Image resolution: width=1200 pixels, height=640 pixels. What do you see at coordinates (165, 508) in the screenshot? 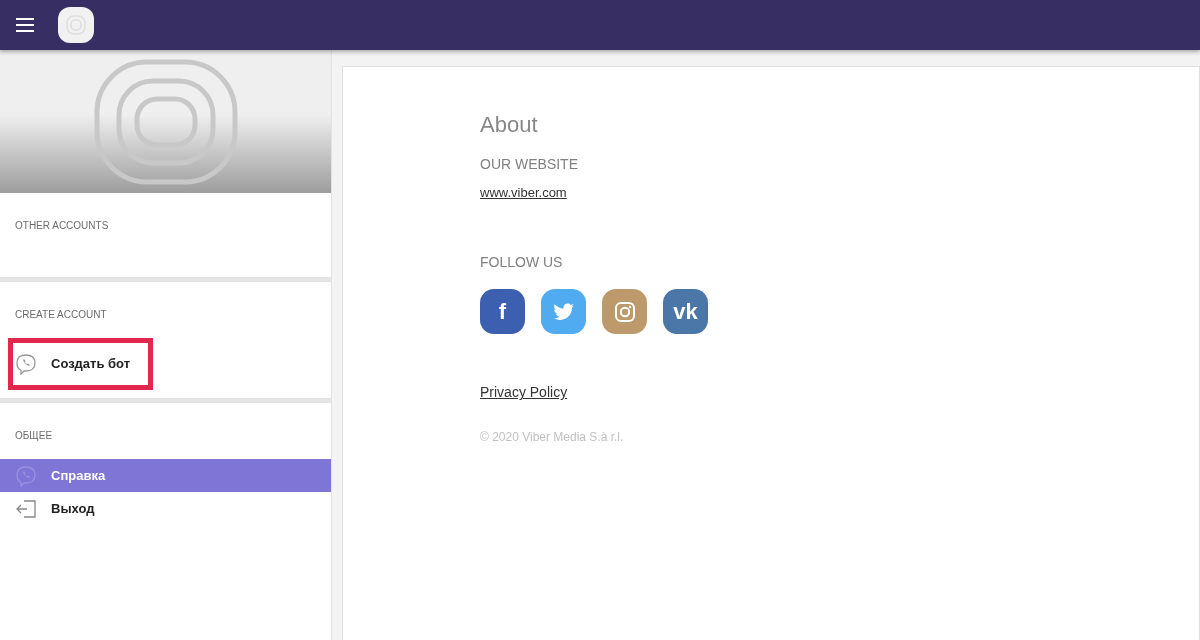
I see `menu-item: Выход` at bounding box center [165, 508].